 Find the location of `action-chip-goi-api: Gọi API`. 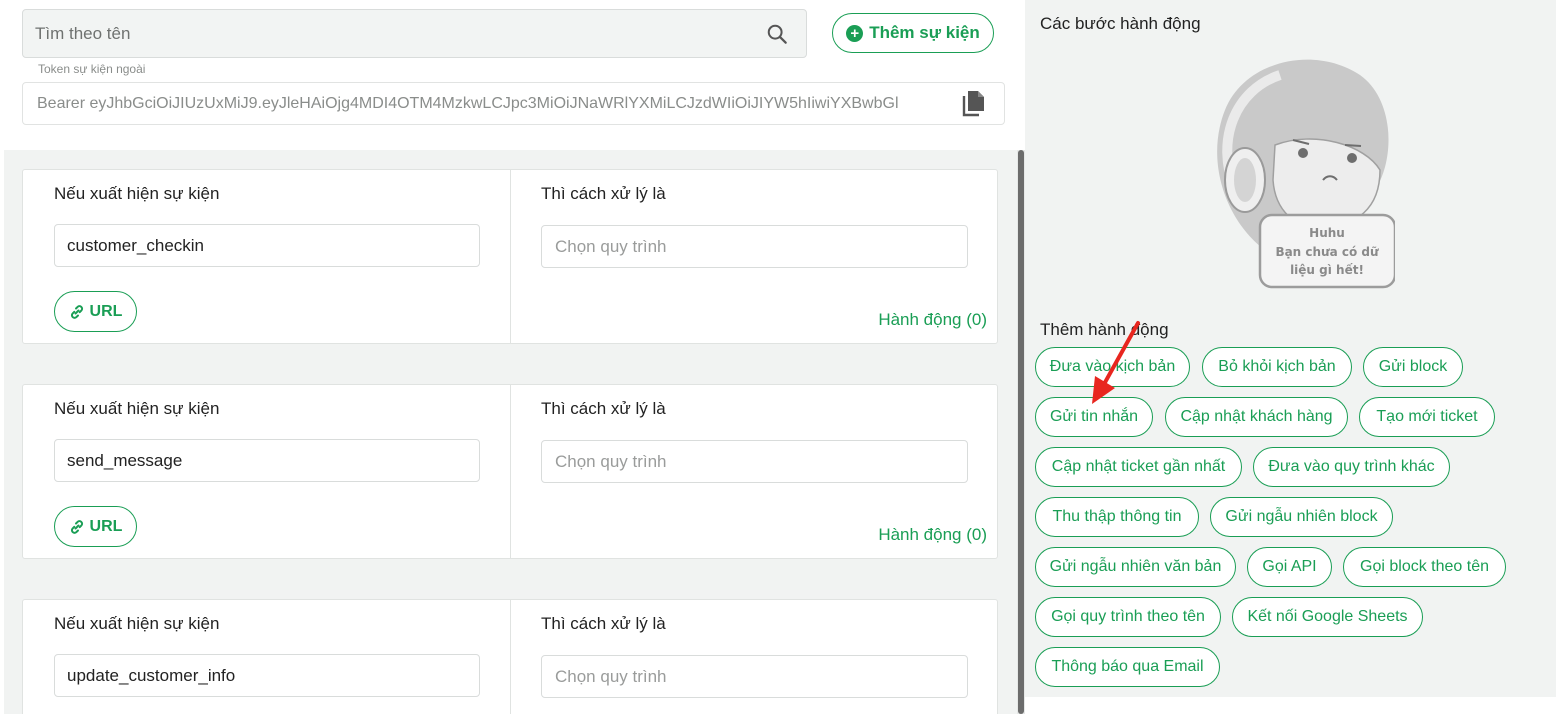

action-chip-goi-api: Gọi API is located at coordinates (1289, 567).